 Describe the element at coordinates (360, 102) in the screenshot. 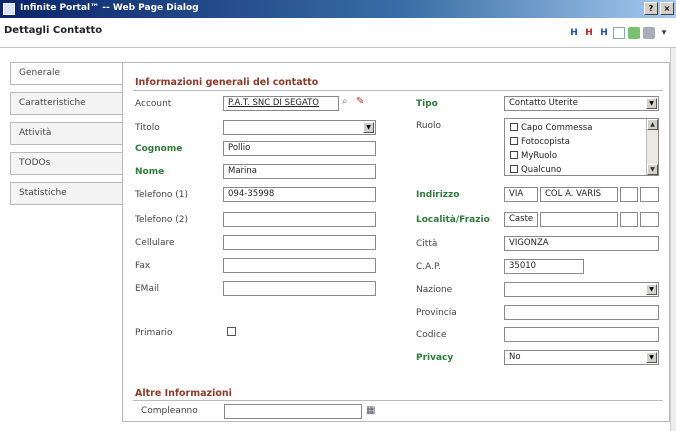

I see `clear-icon: ✎` at that location.